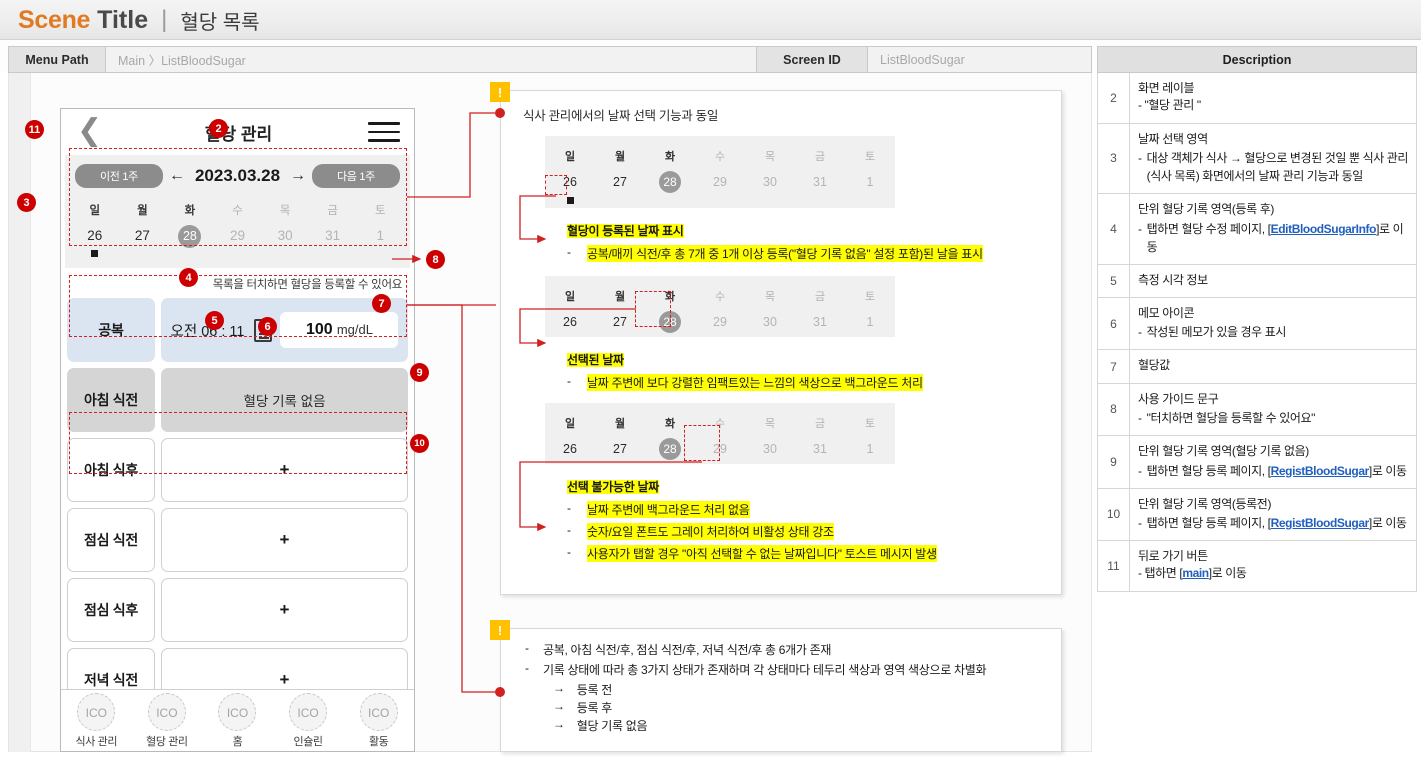 The height and width of the screenshot is (759, 1421). Describe the element at coordinates (594, 708) in the screenshot. I see `arrow-text: 등록 후` at that location.